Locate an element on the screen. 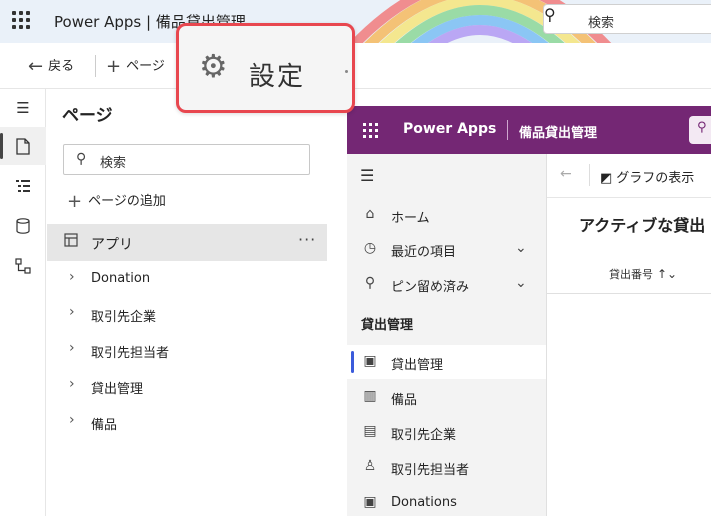 The width and height of the screenshot is (711, 516). preview-title: Power Apps is located at coordinates (450, 129).